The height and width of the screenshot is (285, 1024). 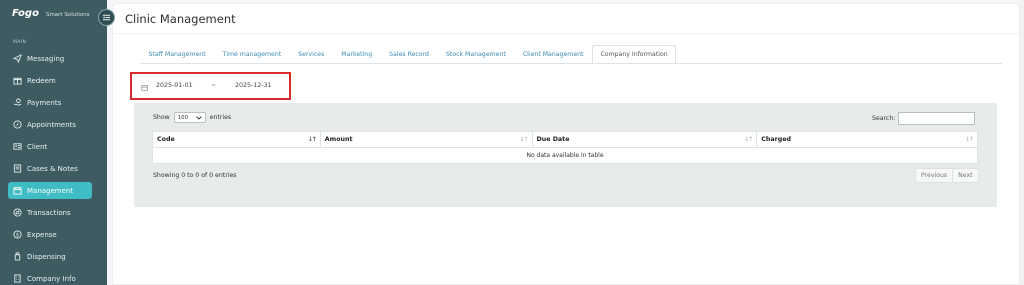 I want to click on tab-staff-management: Staff Management, so click(x=177, y=54).